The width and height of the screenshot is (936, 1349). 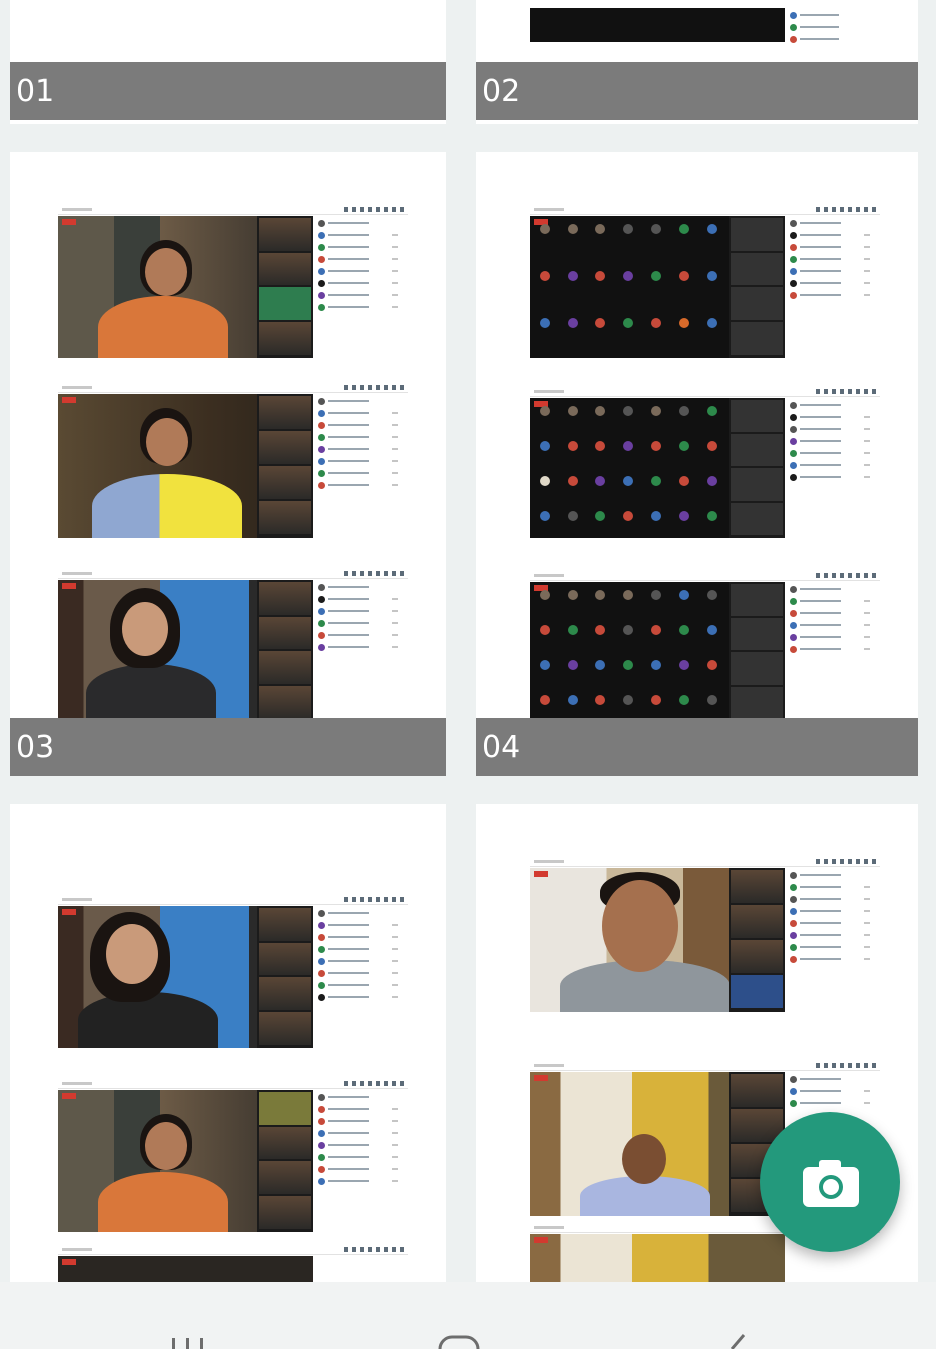 I want to click on album-card-01: 01, so click(x=228, y=62).